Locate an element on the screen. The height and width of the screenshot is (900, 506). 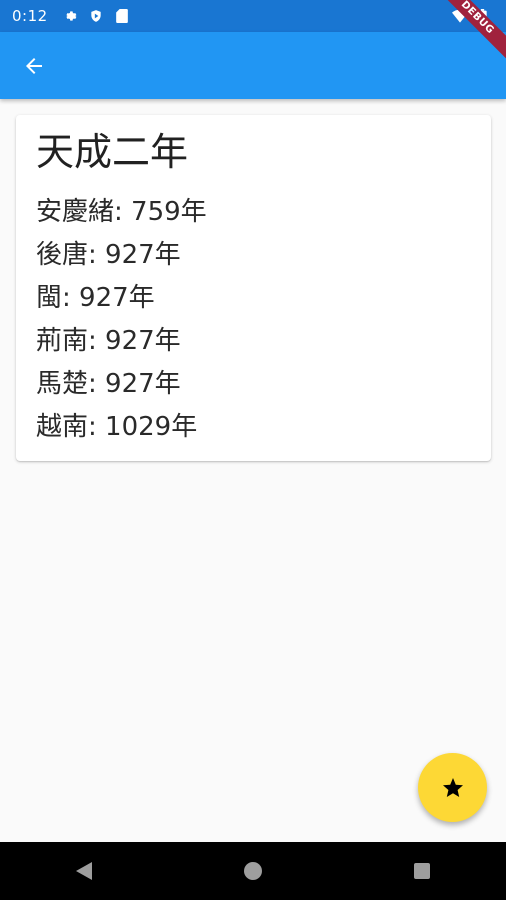
list-item: 安慶緒: 759年 is located at coordinates (121, 212).